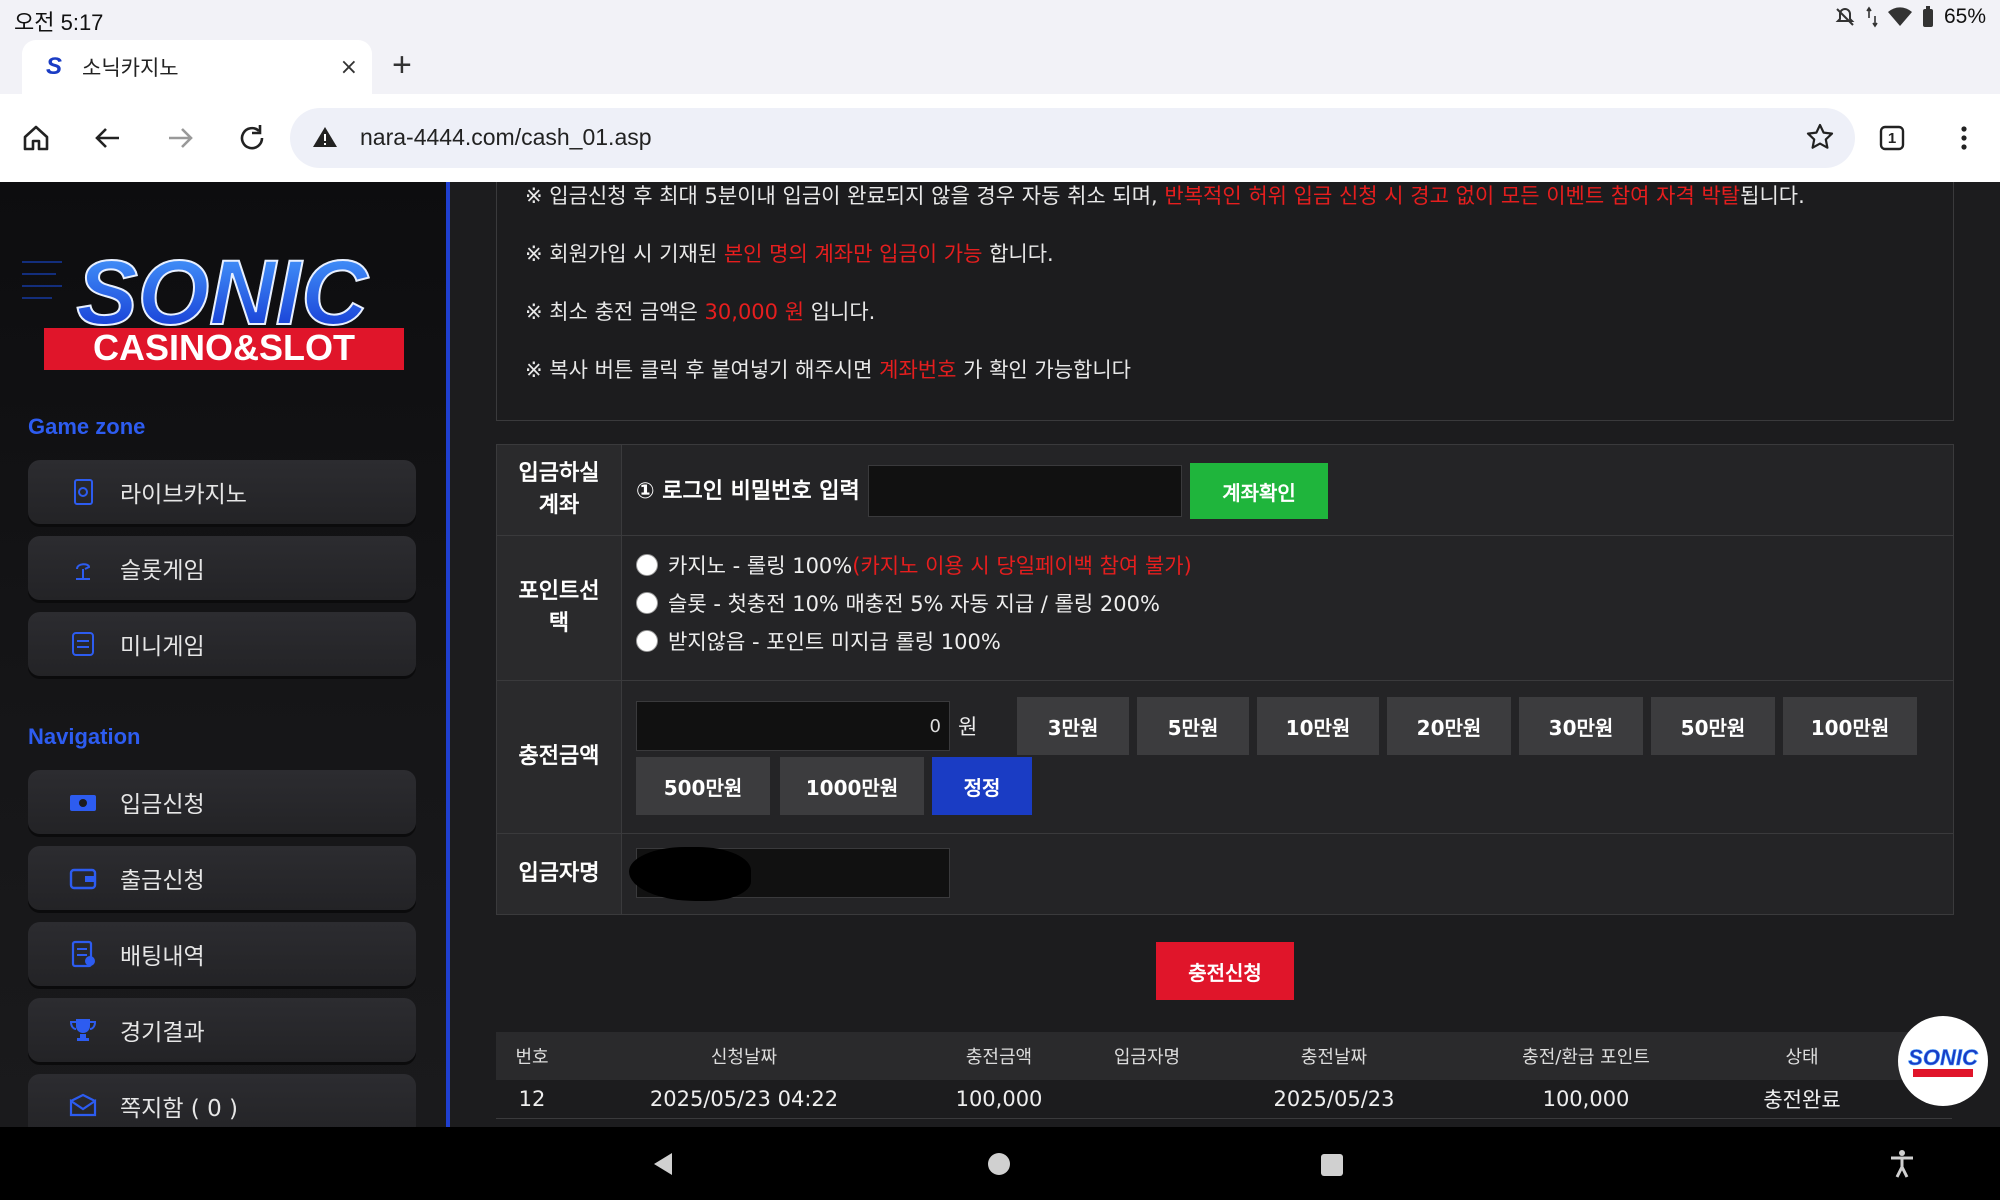 The width and height of the screenshot is (2000, 1200). Describe the element at coordinates (1259, 491) in the screenshot. I see `account-check-button: 계좌확인` at that location.